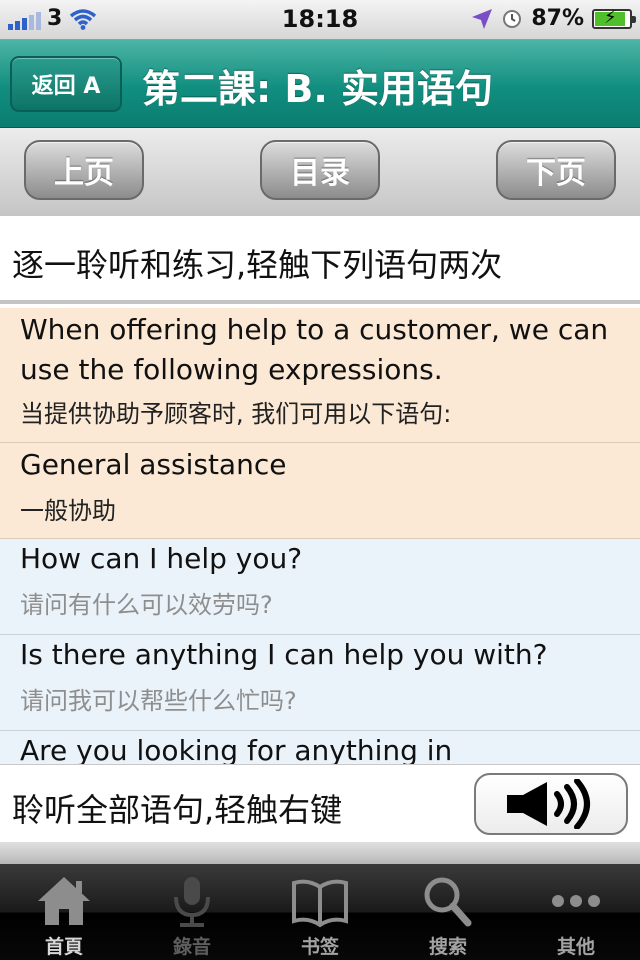 The image size is (640, 960). I want to click on more-icon, so click(576, 901).